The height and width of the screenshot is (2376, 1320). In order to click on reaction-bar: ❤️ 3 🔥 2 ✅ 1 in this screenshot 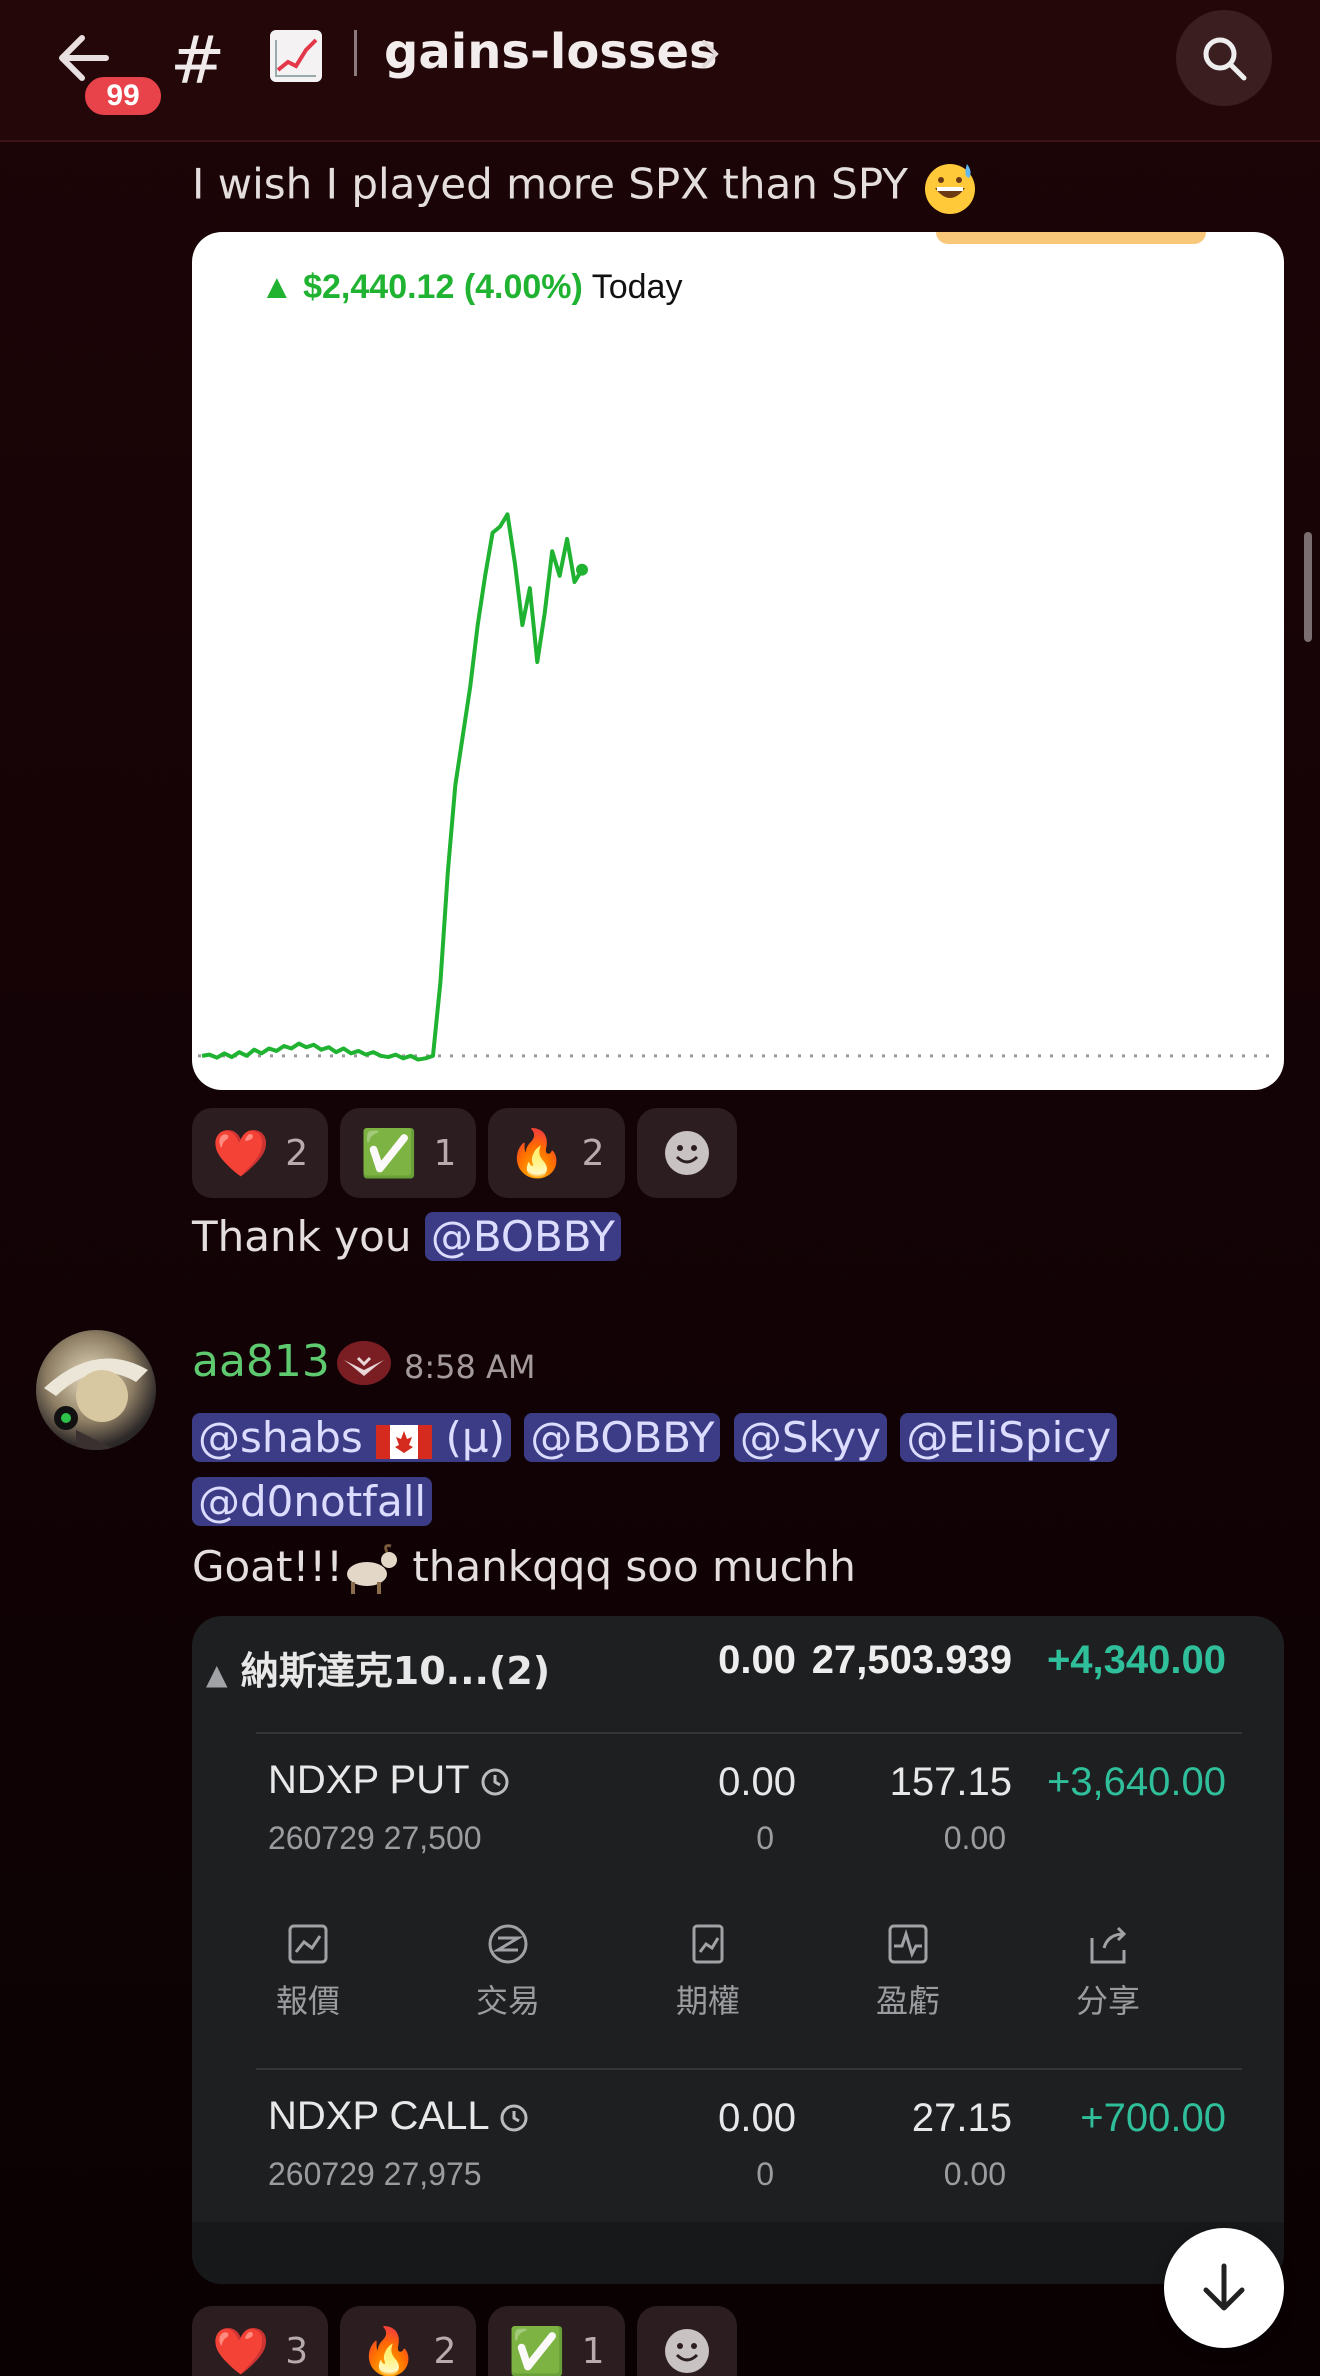, I will do `click(464, 2341)`.